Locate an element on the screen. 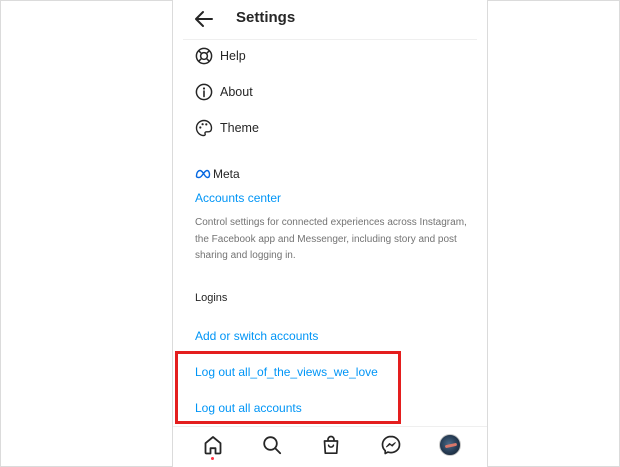  menu-item-about: About is located at coordinates (224, 92).